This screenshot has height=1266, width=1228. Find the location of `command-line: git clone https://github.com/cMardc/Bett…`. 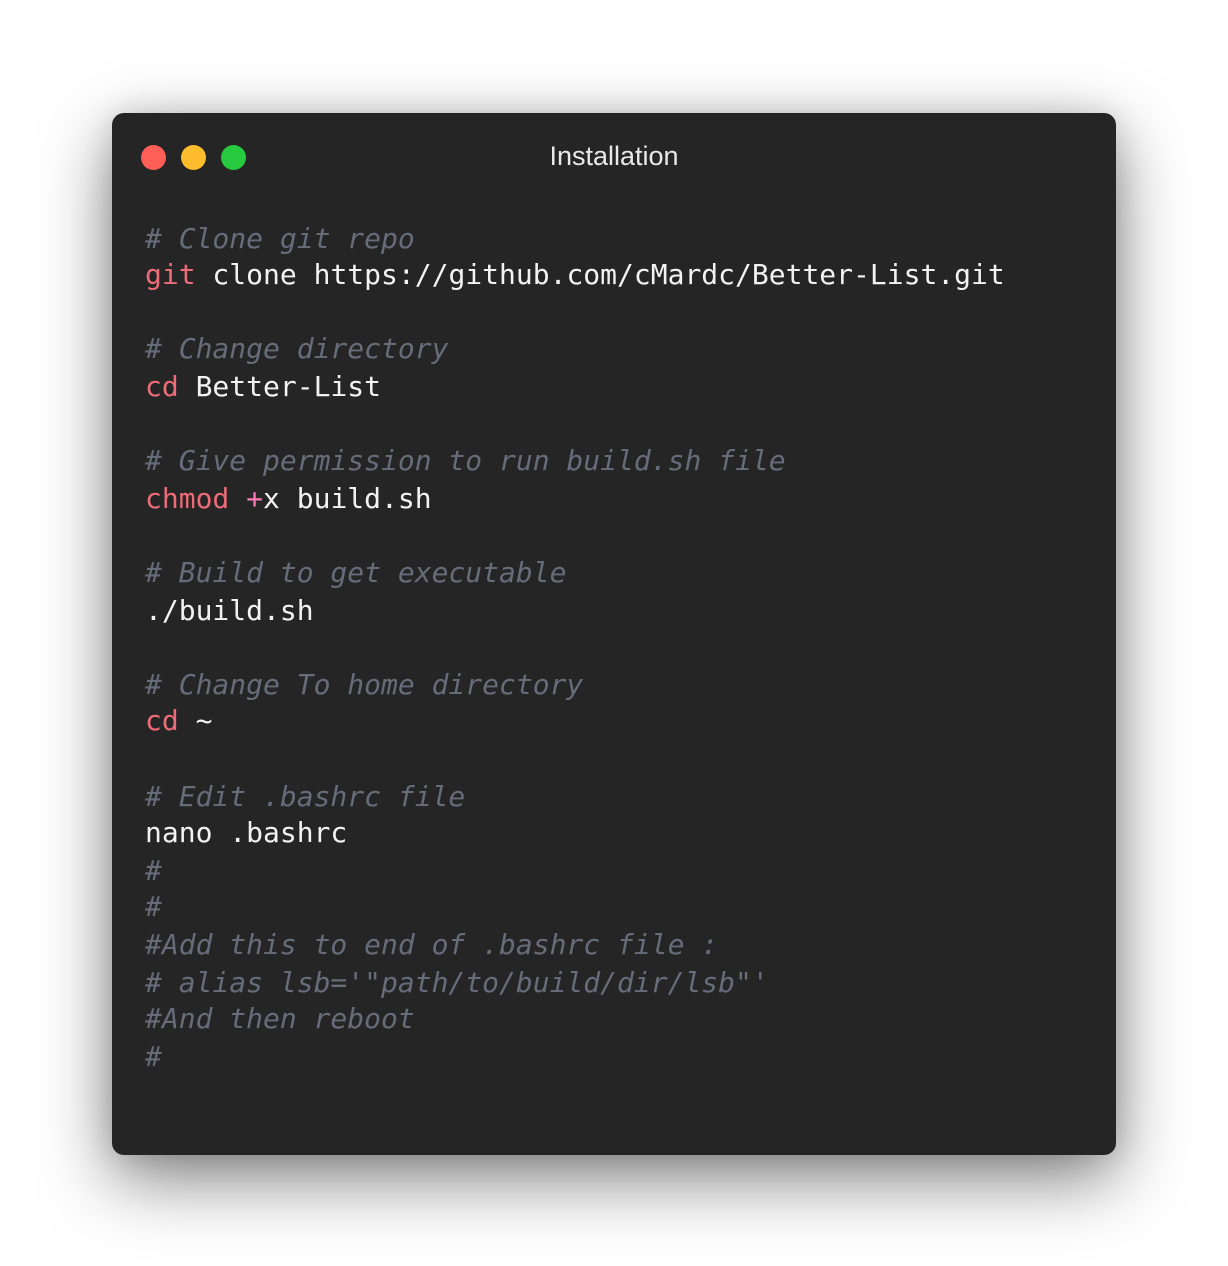

command-line: git clone https://github.com/cMardc/Bett… is located at coordinates (575, 275).